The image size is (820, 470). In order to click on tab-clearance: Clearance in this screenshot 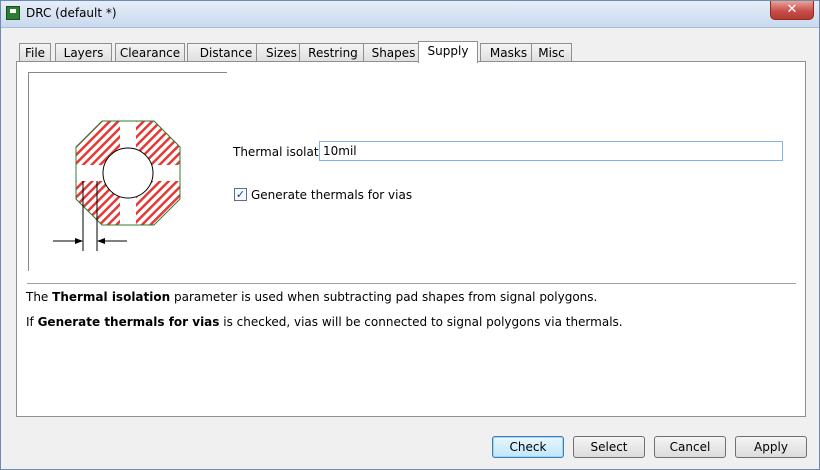, I will do `click(150, 52)`.